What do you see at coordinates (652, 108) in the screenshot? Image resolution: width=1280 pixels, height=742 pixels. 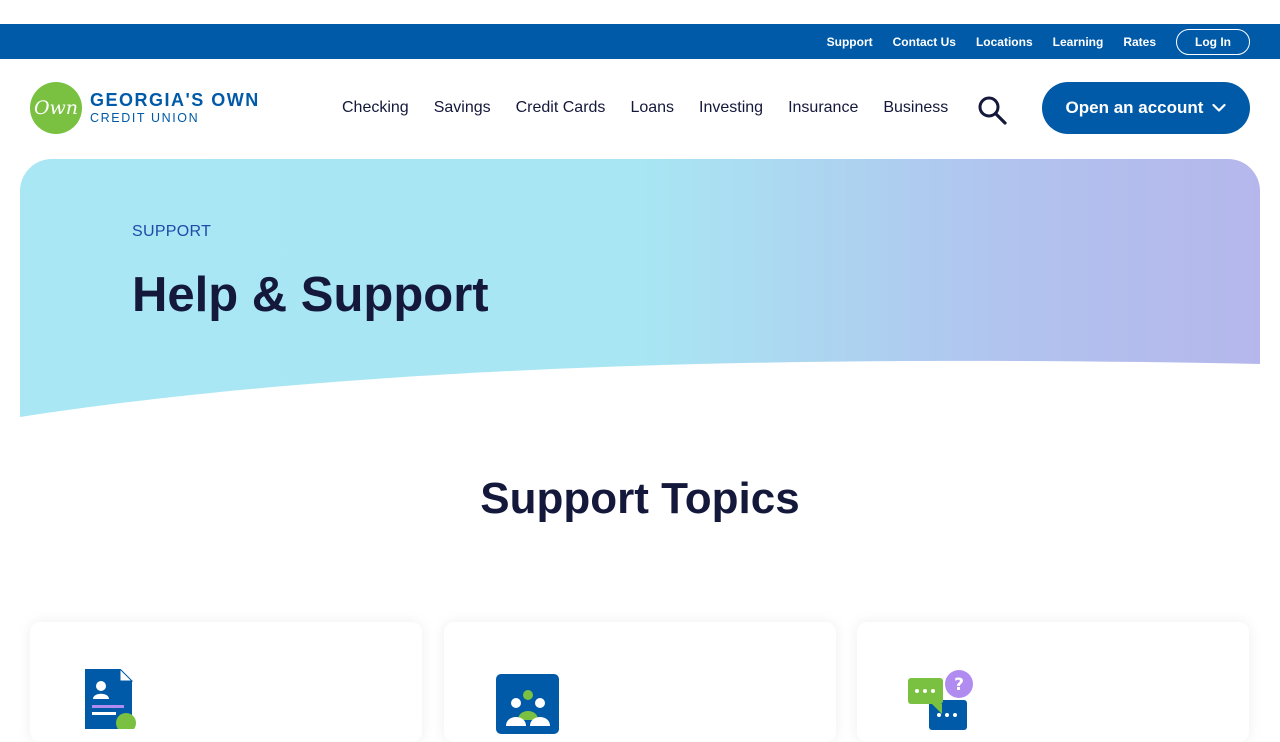 I see `nav-link-loans: Loans` at bounding box center [652, 108].